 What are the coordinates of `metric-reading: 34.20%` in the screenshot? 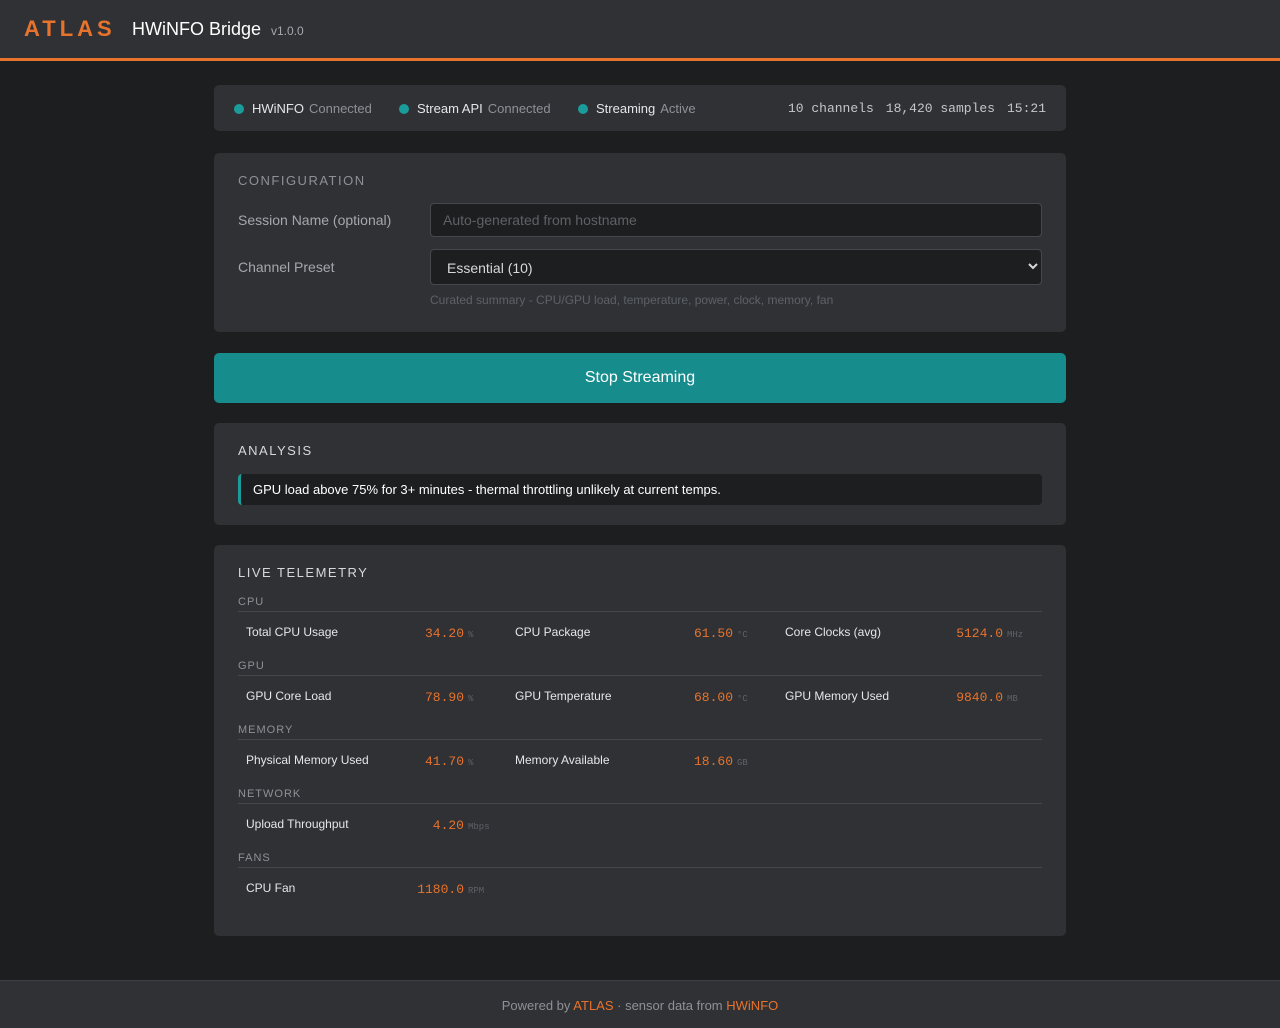 It's located at (458, 633).